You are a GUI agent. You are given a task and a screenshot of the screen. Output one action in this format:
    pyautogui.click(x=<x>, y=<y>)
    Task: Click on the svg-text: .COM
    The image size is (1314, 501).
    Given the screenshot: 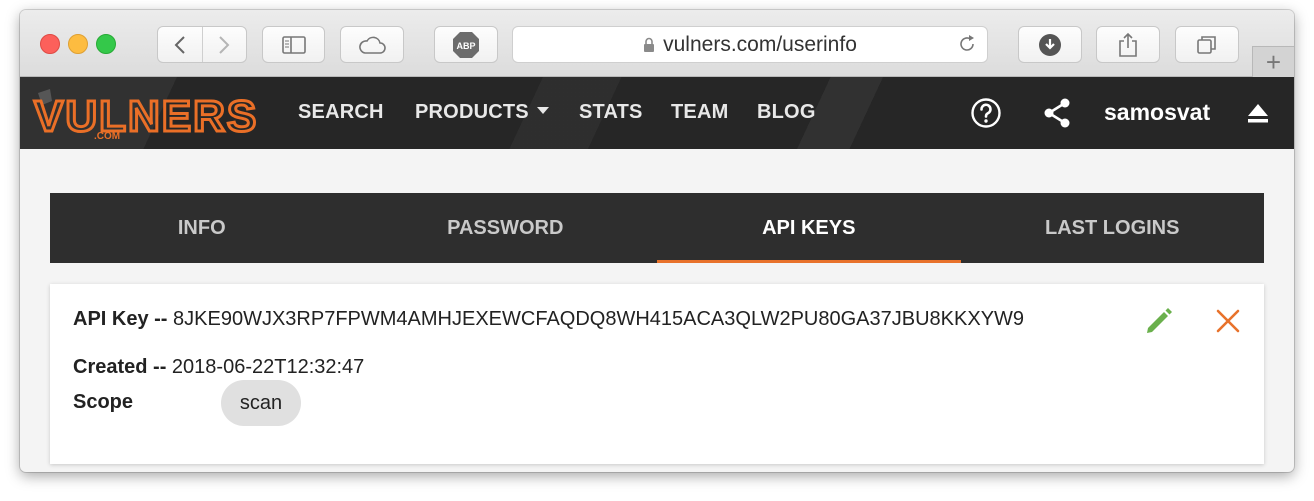 What is the action you would take?
    pyautogui.click(x=107, y=136)
    